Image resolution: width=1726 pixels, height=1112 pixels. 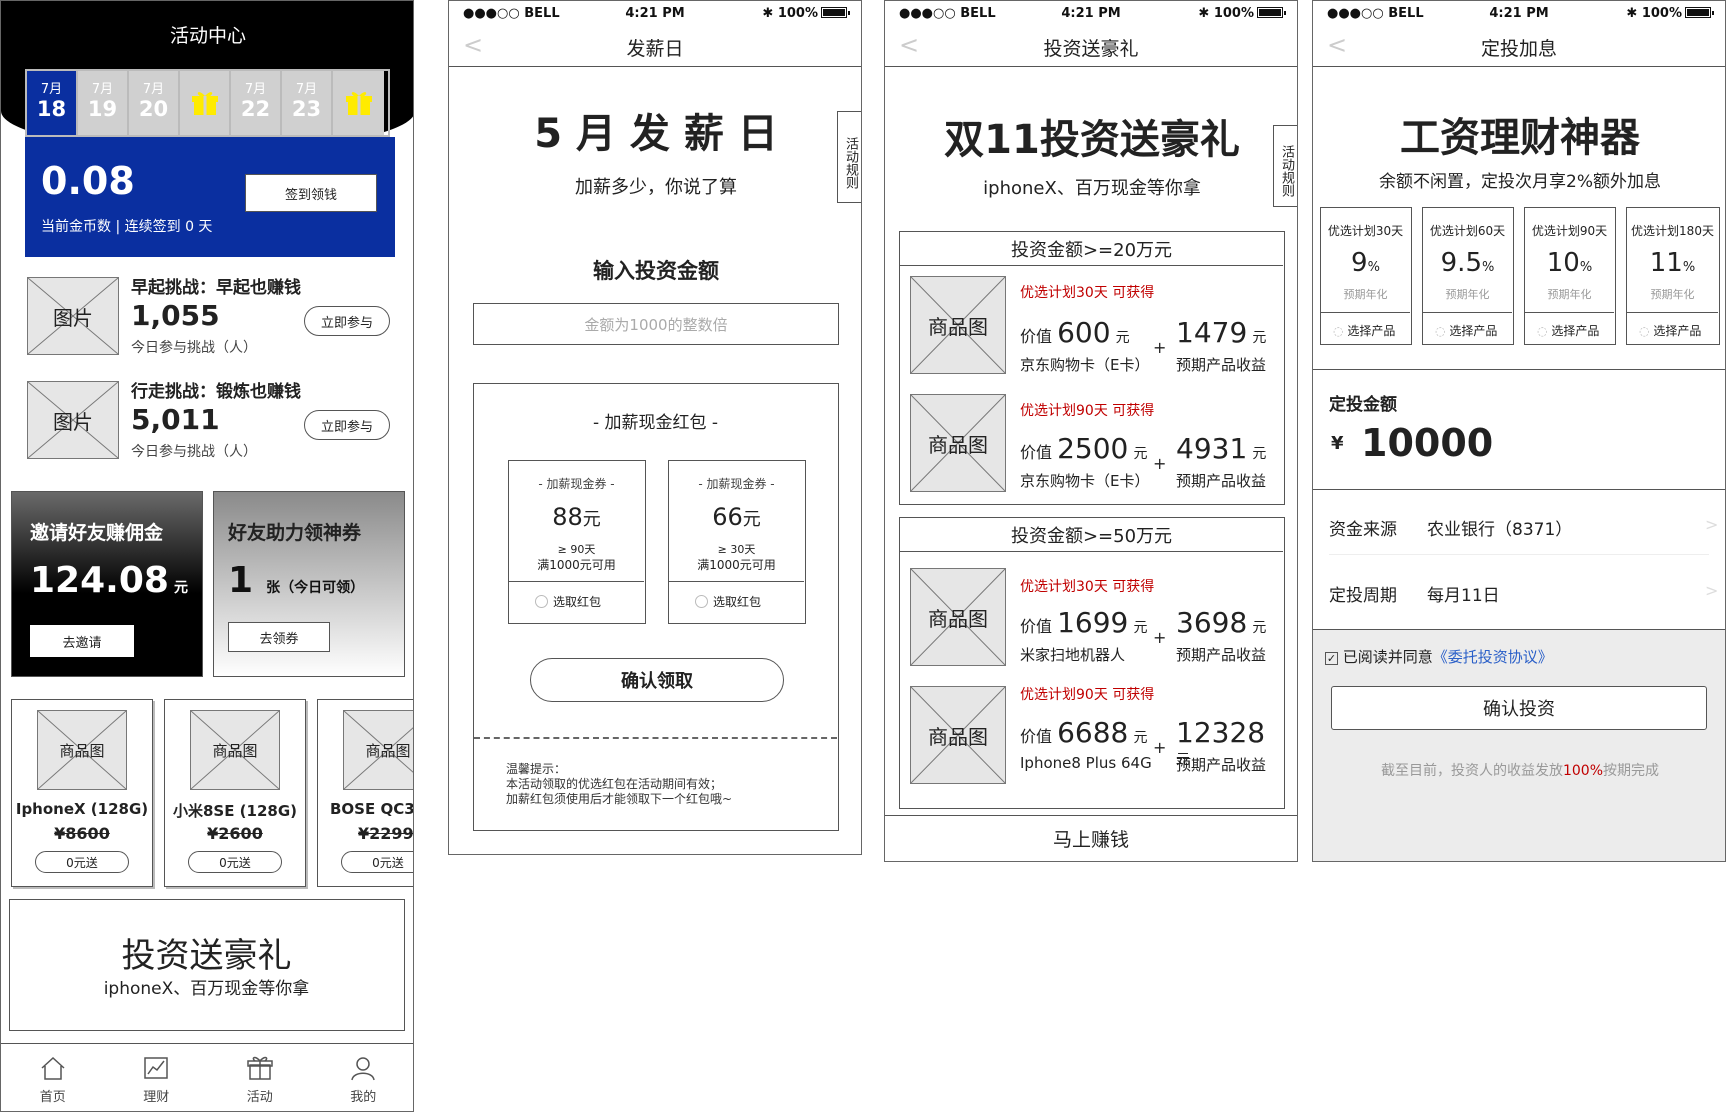 I want to click on nav-title: 投资送豪礼, so click(x=1091, y=49).